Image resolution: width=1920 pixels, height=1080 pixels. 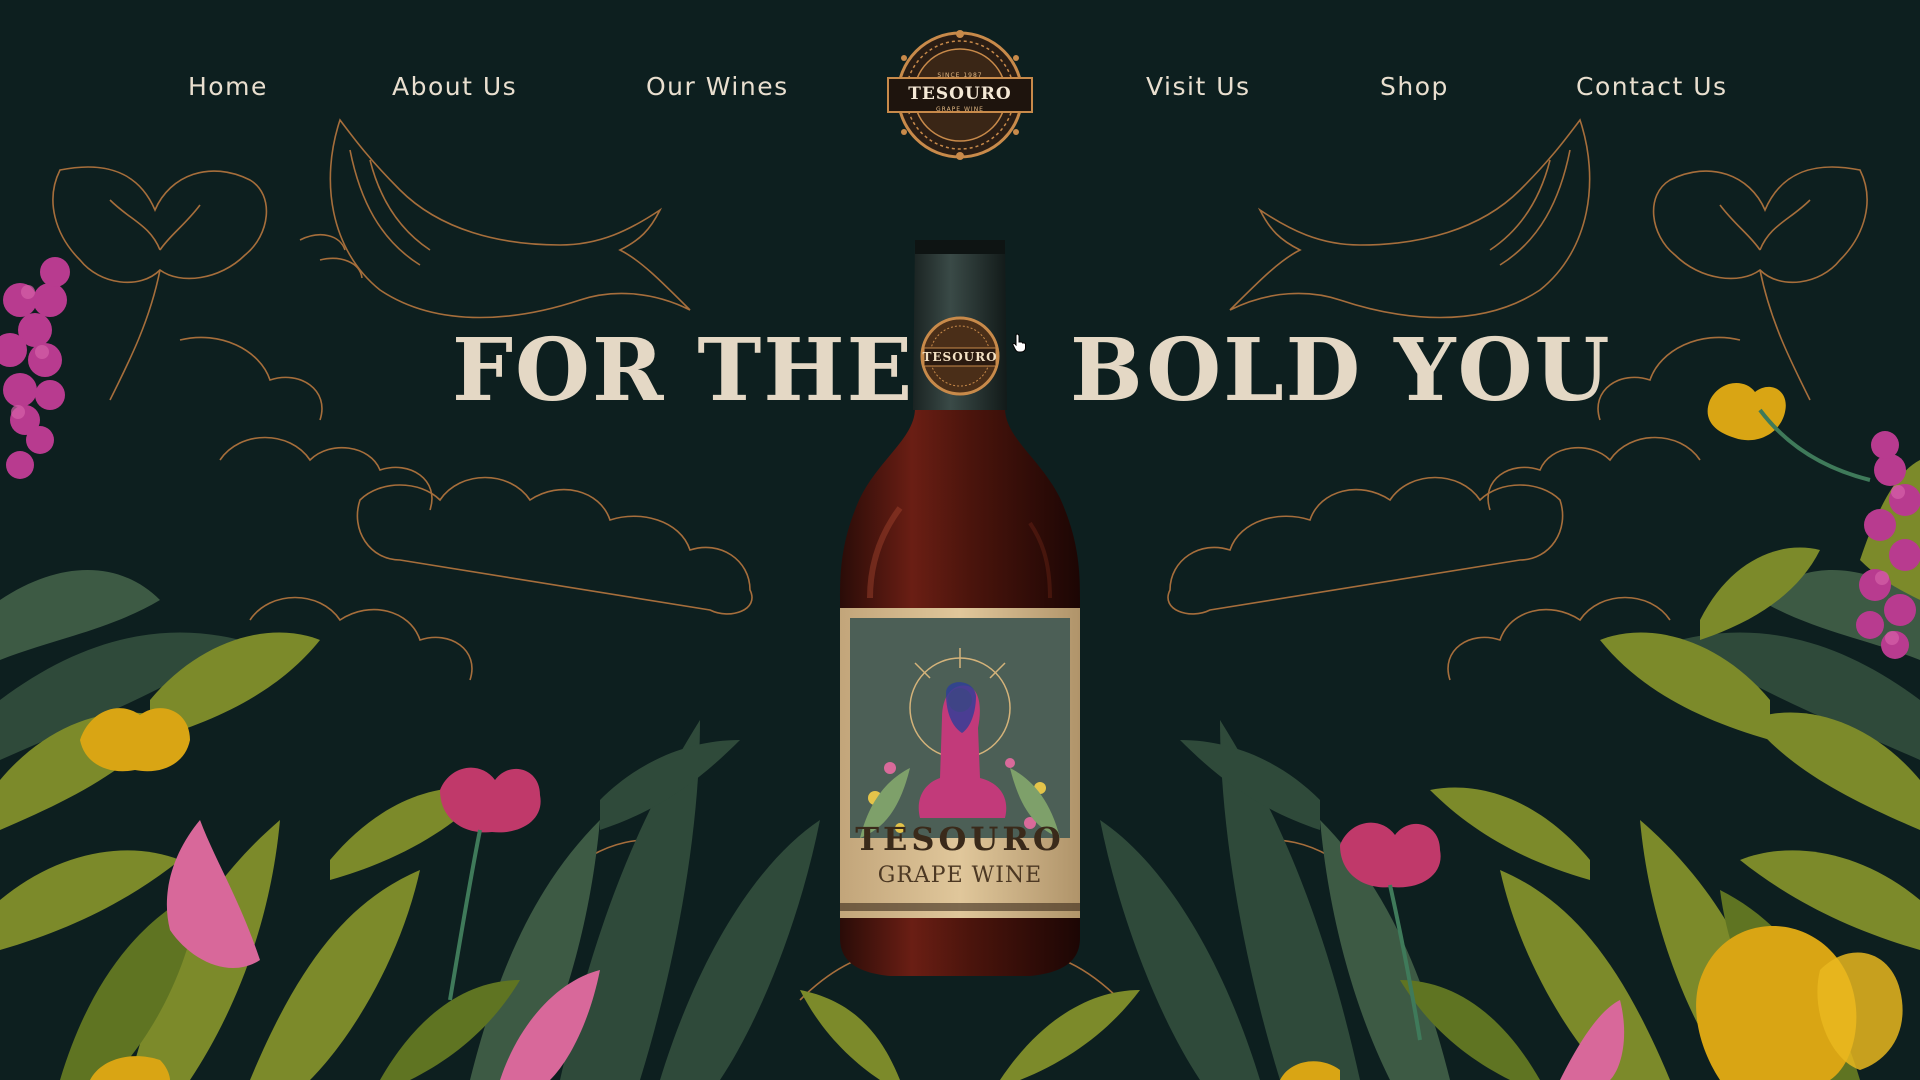 I want to click on logo-subtitle-text: GRAPE WINE, so click(x=960, y=109).